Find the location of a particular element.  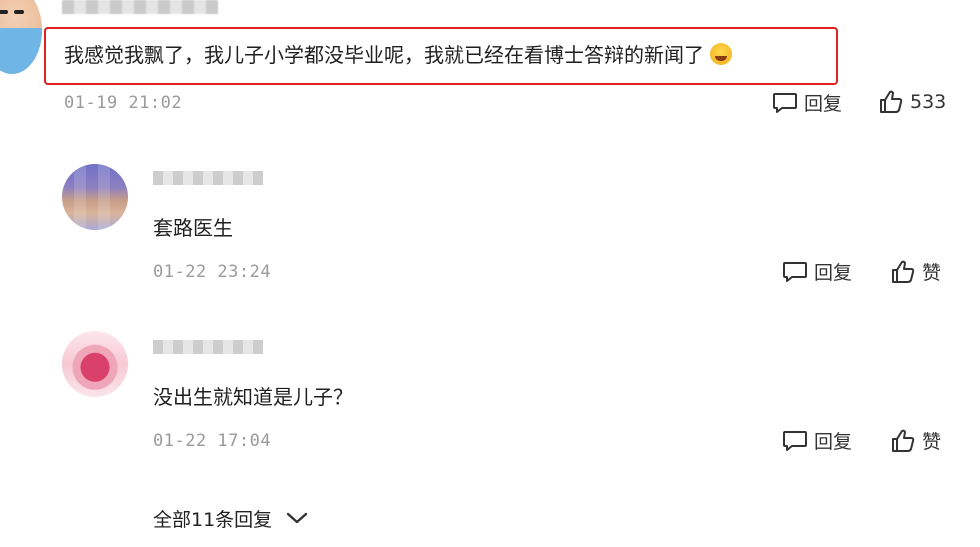

main-comment-text: 我感觉我飘了，我儿子小学都没毕业呢，我就已经在看博士答辩的新闻了 is located at coordinates (398, 55).